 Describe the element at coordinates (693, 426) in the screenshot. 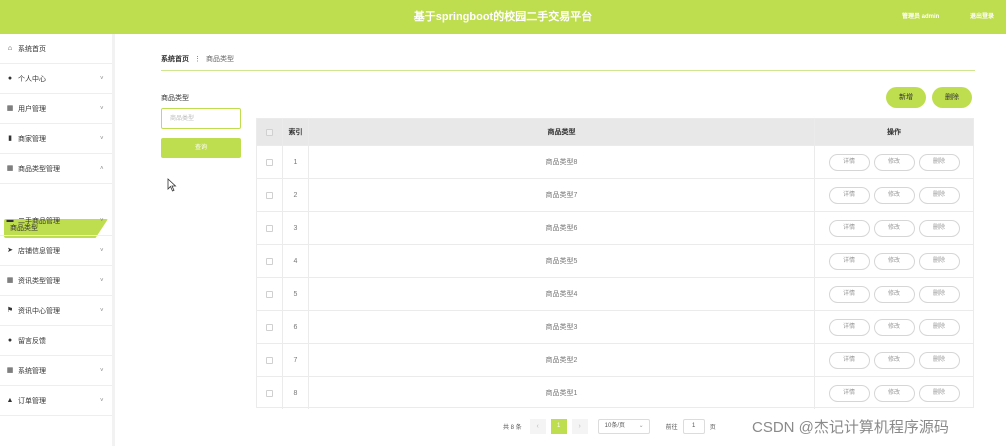

I see `goto-input: 1` at that location.